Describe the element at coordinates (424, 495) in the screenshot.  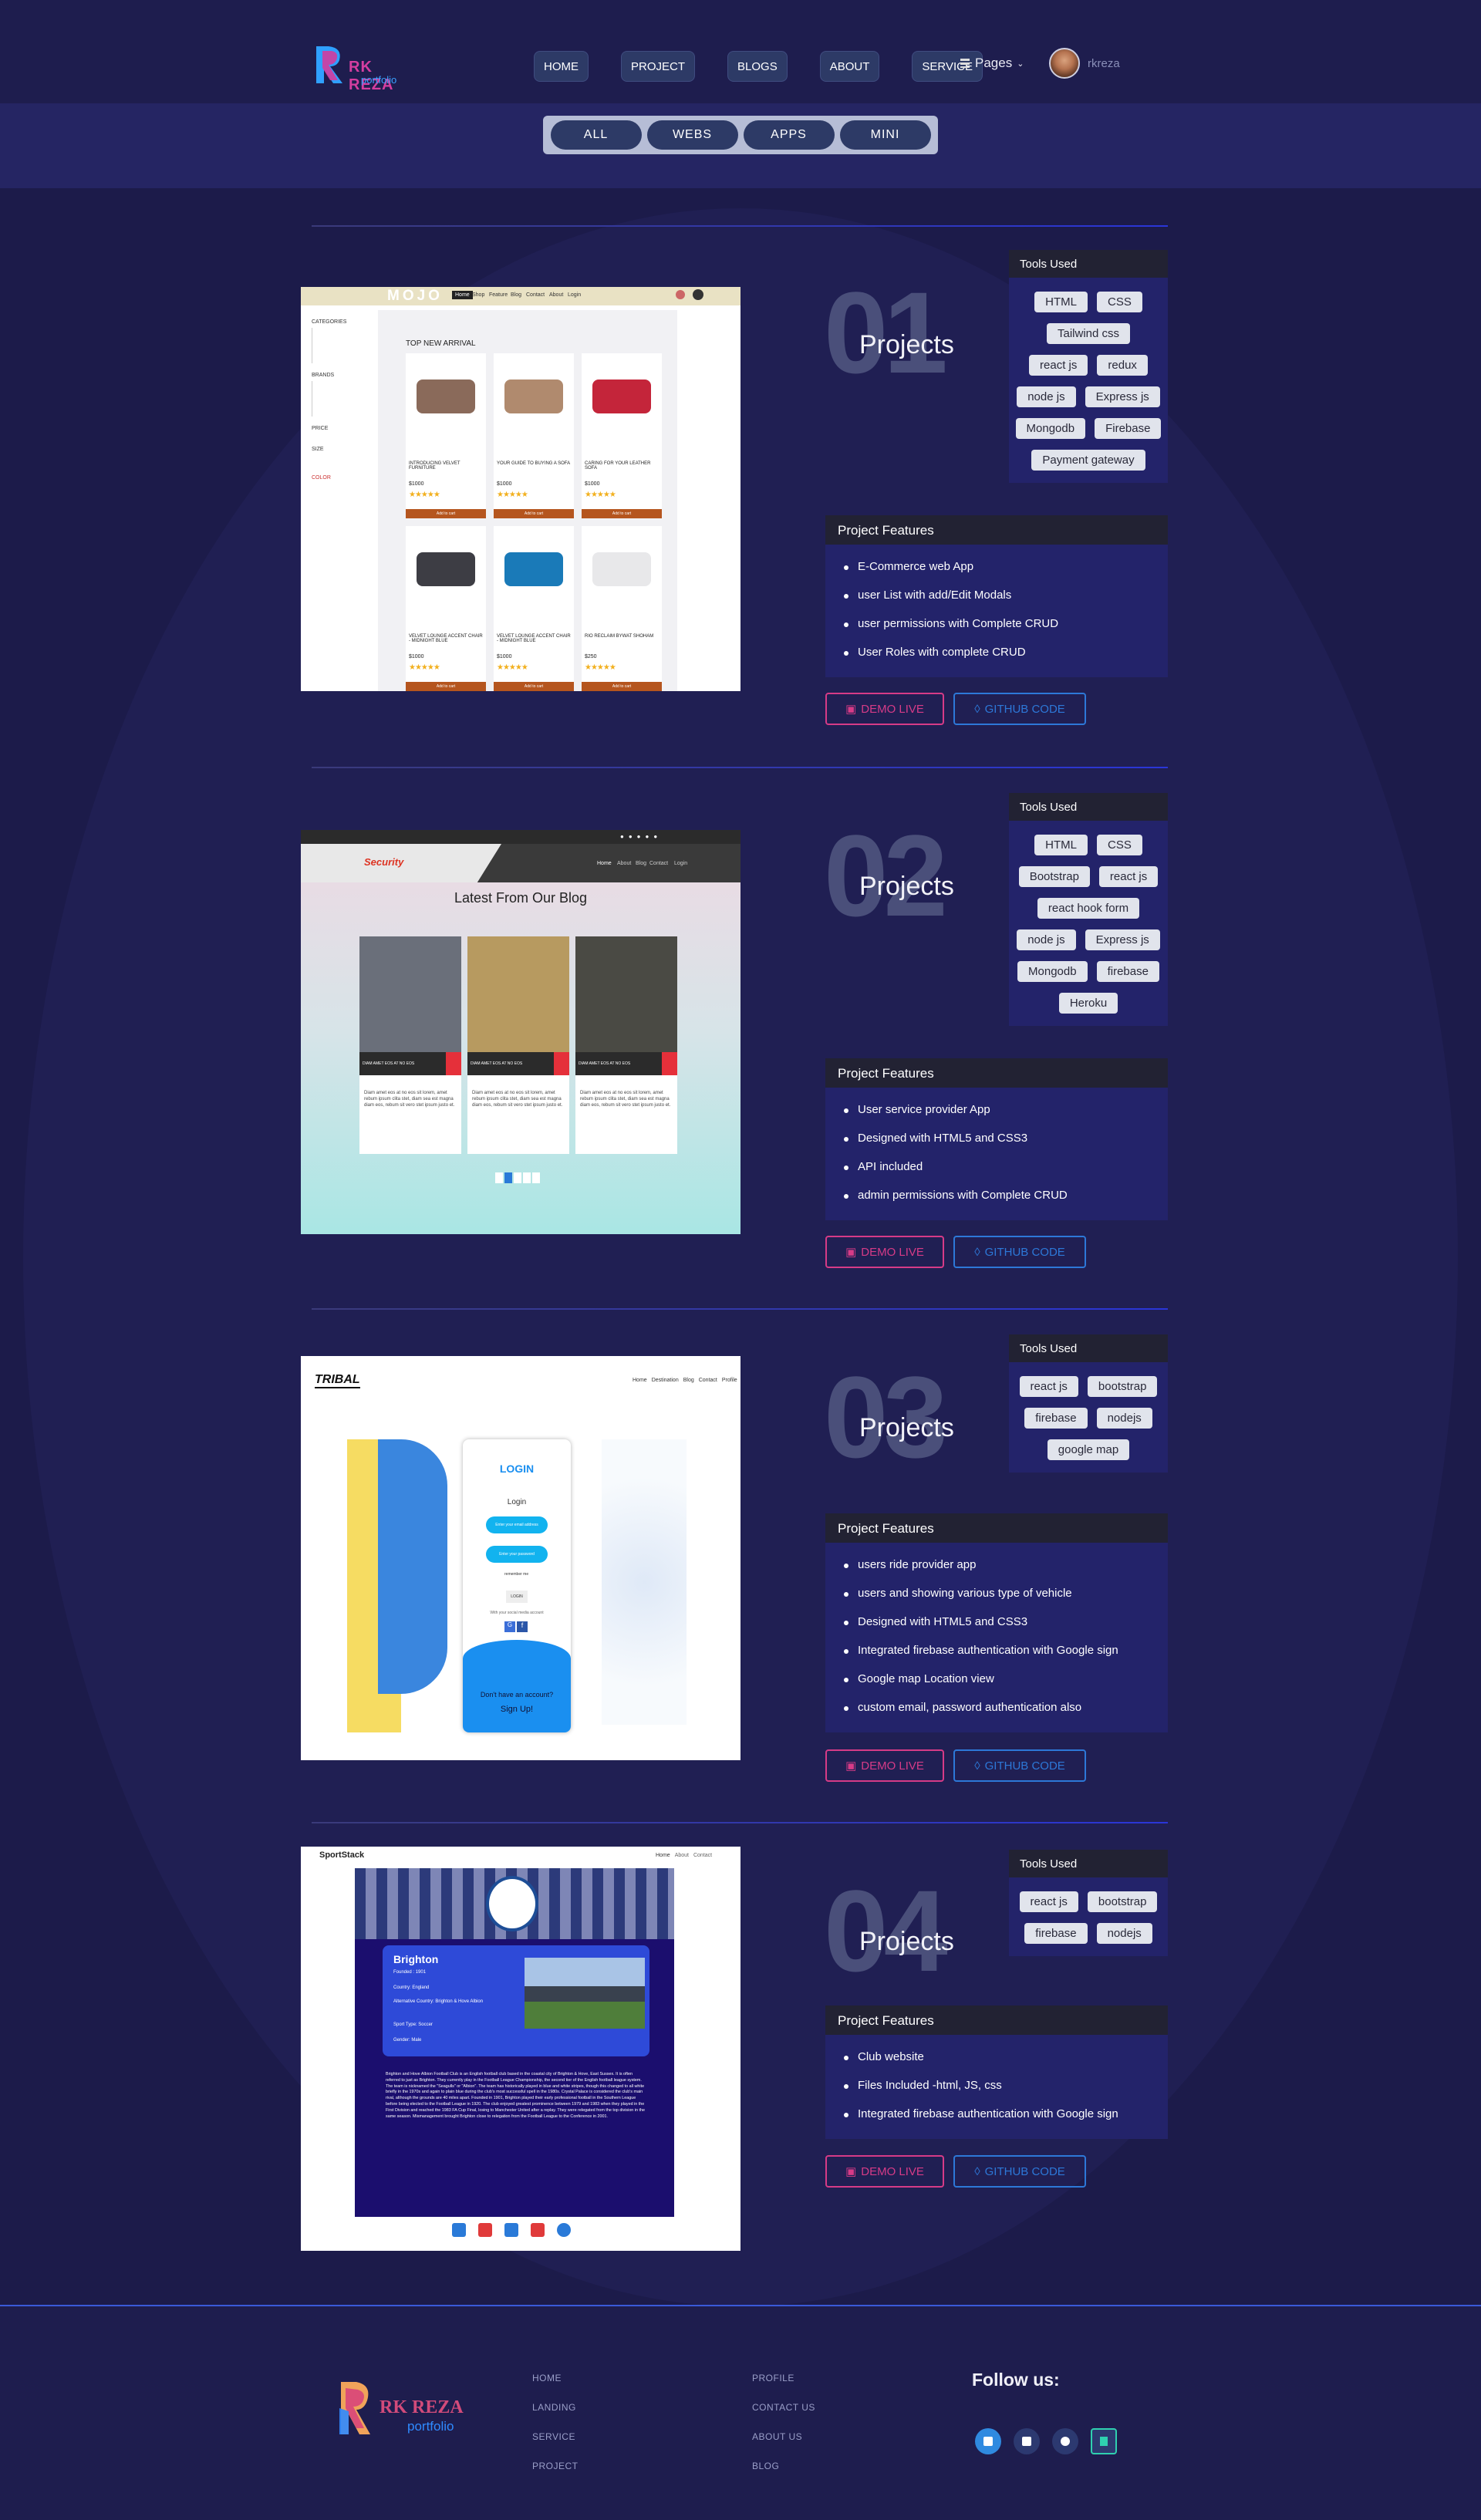
I see `rating-stars-icon: ★★★★★` at that location.